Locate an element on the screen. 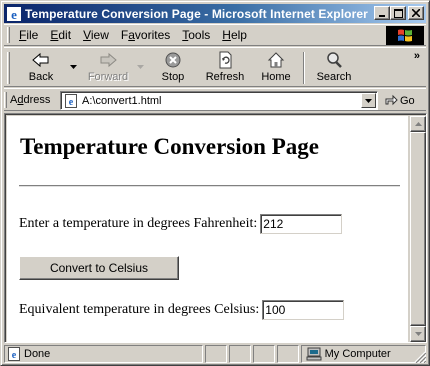 The width and height of the screenshot is (430, 366). go-arrow-icon is located at coordinates (391, 100).